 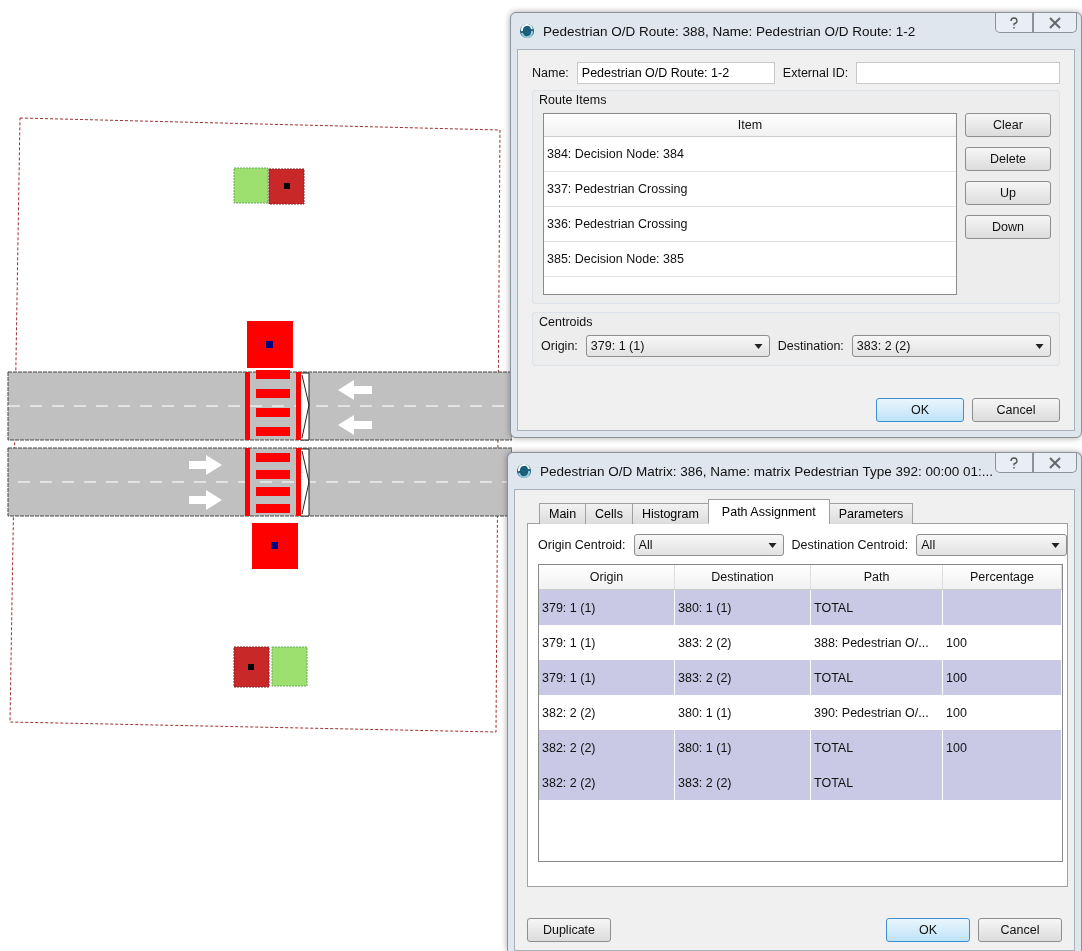 What do you see at coordinates (871, 513) in the screenshot?
I see `tab: Parameters` at bounding box center [871, 513].